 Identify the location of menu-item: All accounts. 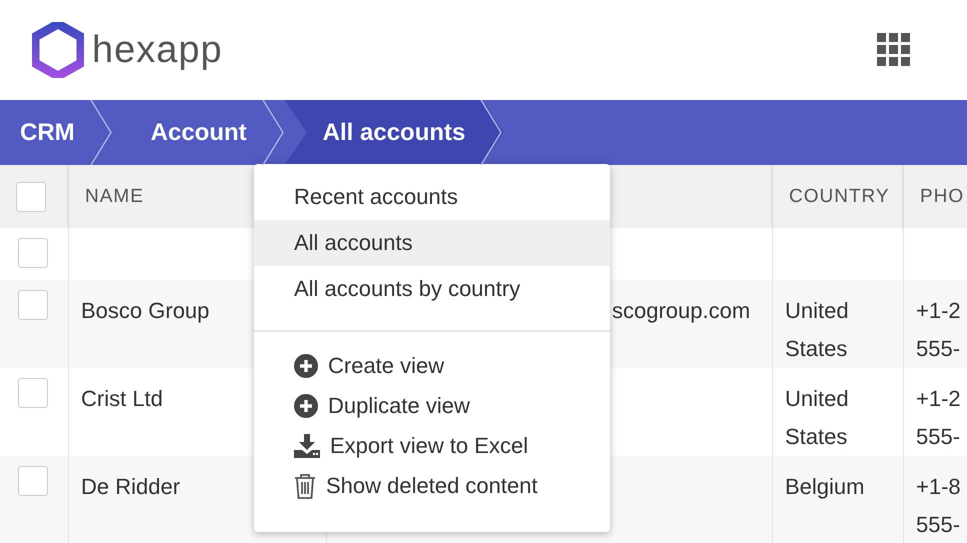
(432, 243).